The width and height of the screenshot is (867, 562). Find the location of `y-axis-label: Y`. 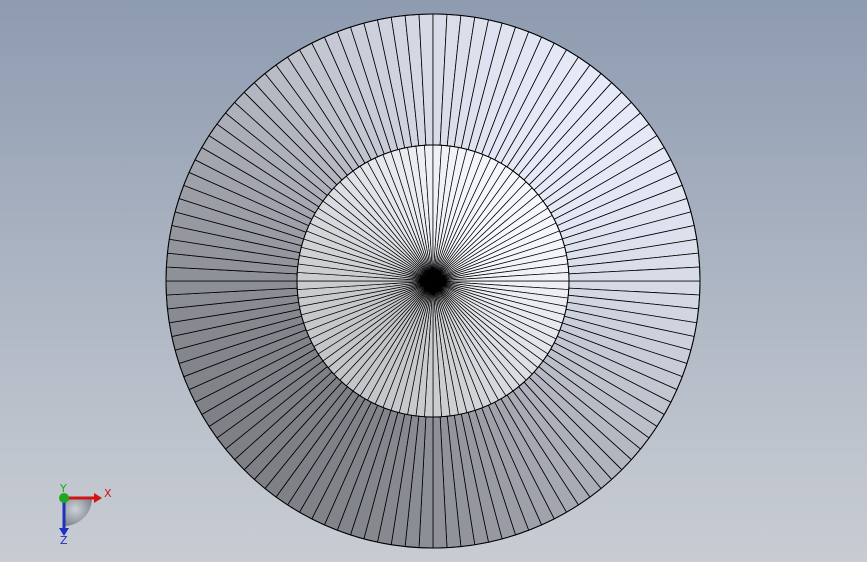

y-axis-label: Y is located at coordinates (63, 488).